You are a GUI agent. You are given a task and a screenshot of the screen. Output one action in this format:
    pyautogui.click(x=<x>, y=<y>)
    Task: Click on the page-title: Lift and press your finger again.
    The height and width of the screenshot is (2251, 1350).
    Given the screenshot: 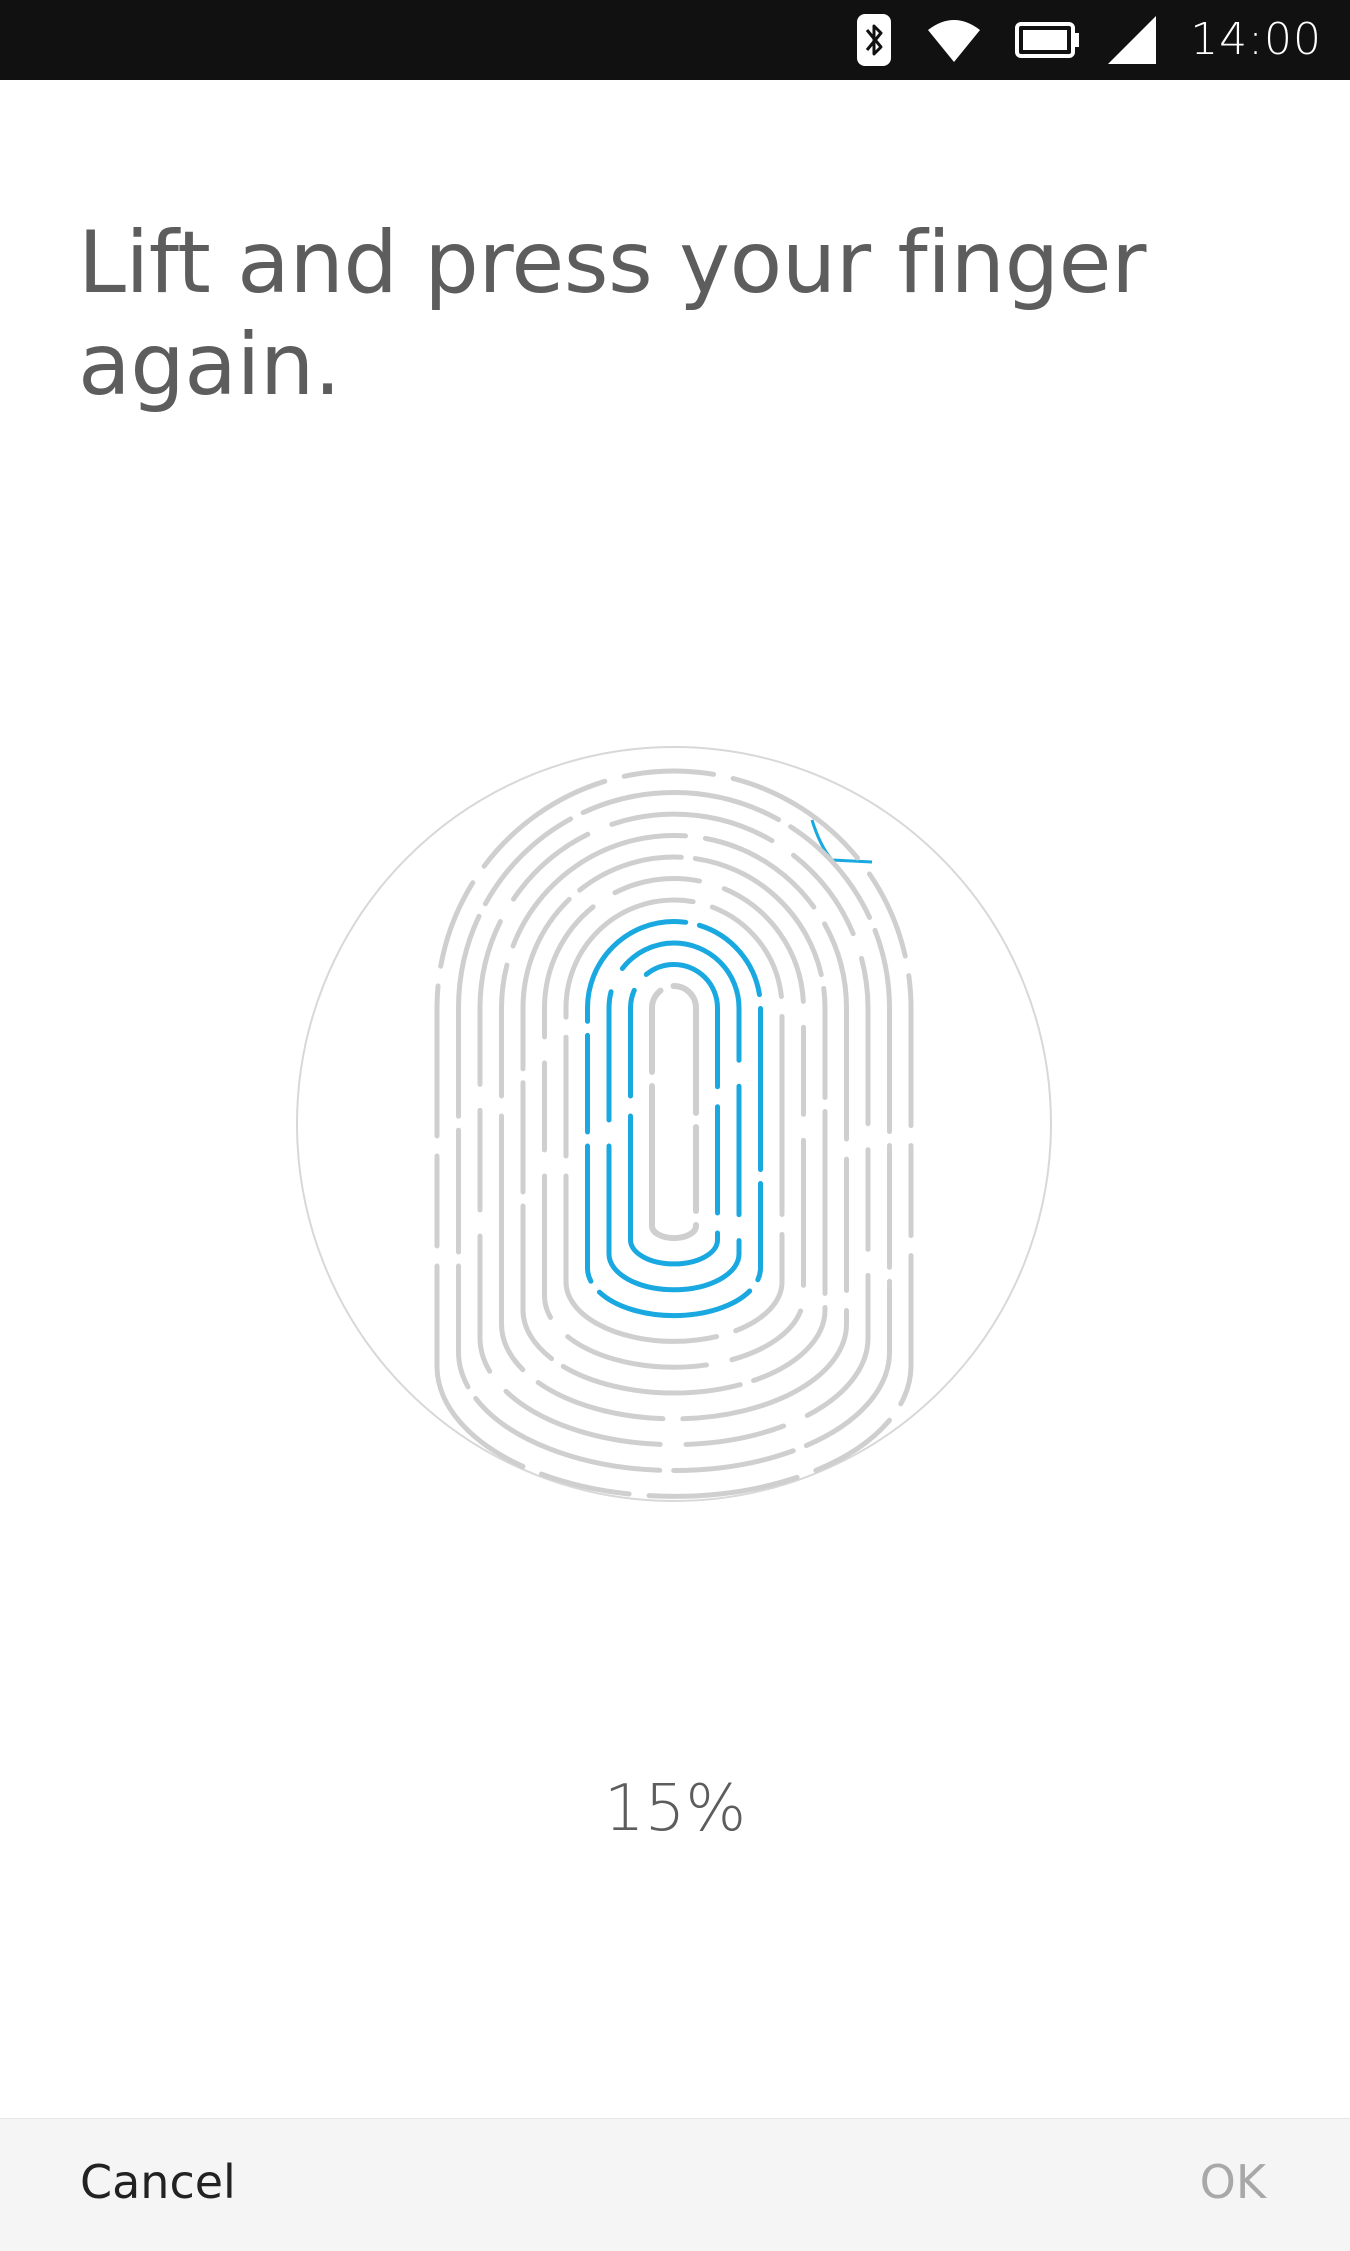 What is the action you would take?
    pyautogui.click(x=612, y=314)
    